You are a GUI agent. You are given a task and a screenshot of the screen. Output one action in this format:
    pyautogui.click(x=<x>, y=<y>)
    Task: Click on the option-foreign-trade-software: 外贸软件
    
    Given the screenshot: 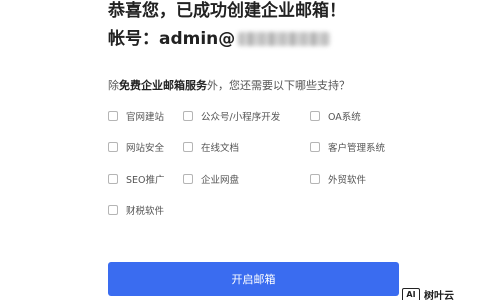 What is the action you would take?
    pyautogui.click(x=338, y=179)
    